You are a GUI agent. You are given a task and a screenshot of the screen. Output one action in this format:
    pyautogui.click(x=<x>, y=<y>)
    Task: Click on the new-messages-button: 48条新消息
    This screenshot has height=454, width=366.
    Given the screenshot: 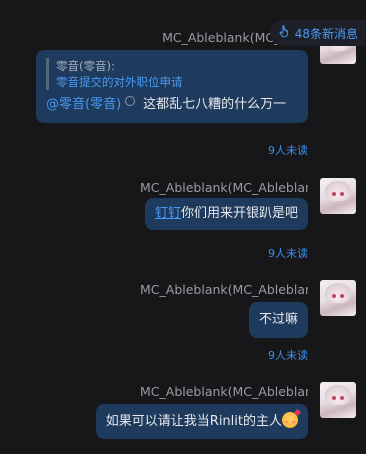 What is the action you would take?
    pyautogui.click(x=317, y=33)
    